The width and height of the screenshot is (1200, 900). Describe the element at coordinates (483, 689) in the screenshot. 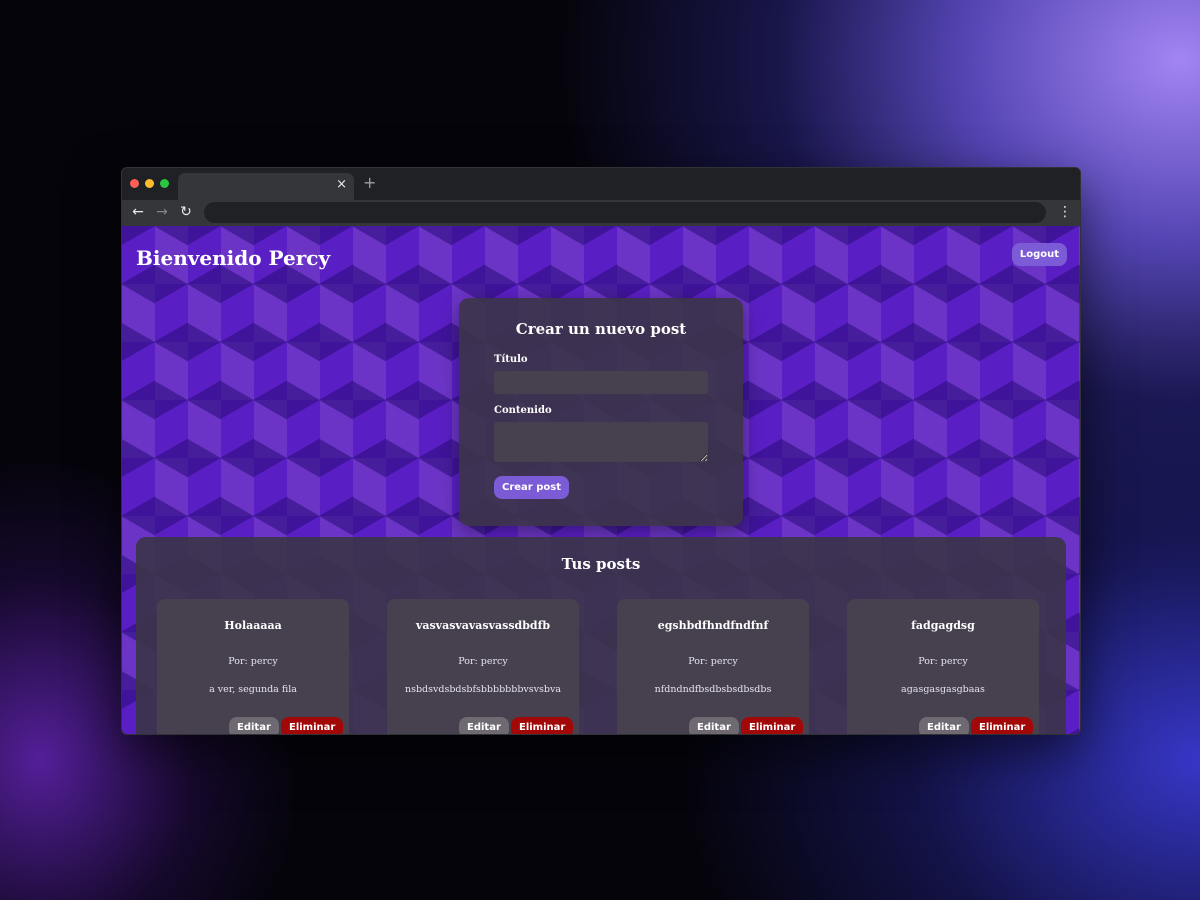

I see `post-body: nsbdsvdsbdsbfsbbbbbbbvsvsbva` at that location.